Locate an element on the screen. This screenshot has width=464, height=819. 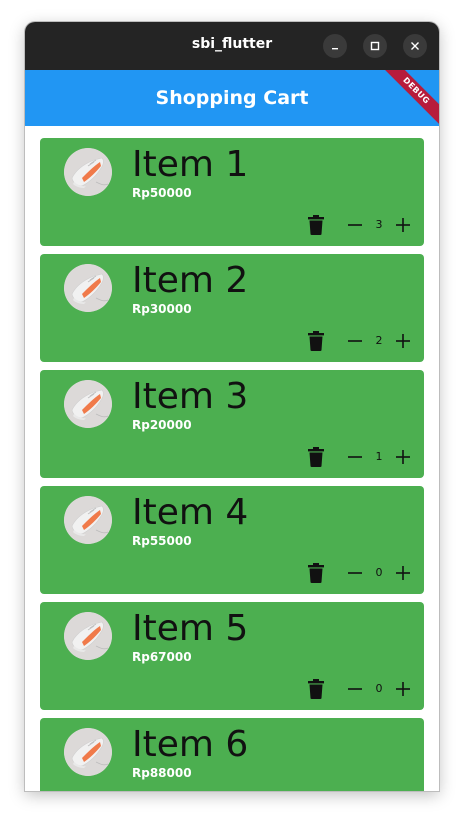
cart-item-card: Item 4 Rp55000 0 is located at coordinates (232, 540).